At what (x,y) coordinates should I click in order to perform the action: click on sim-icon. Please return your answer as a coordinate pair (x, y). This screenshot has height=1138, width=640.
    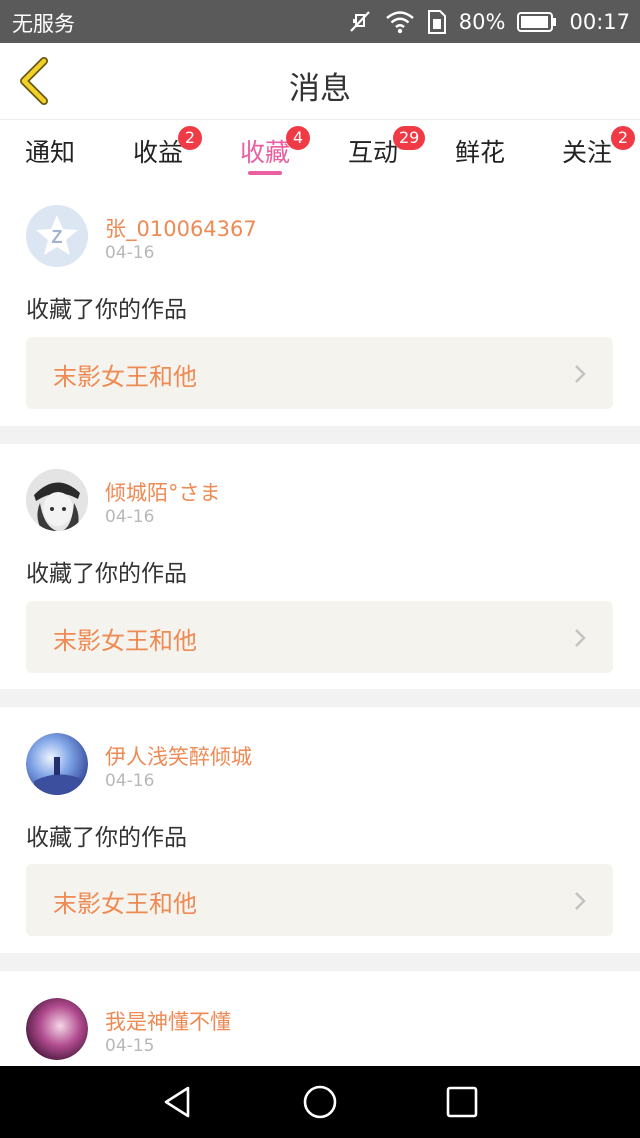
    Looking at the image, I should click on (437, 22).